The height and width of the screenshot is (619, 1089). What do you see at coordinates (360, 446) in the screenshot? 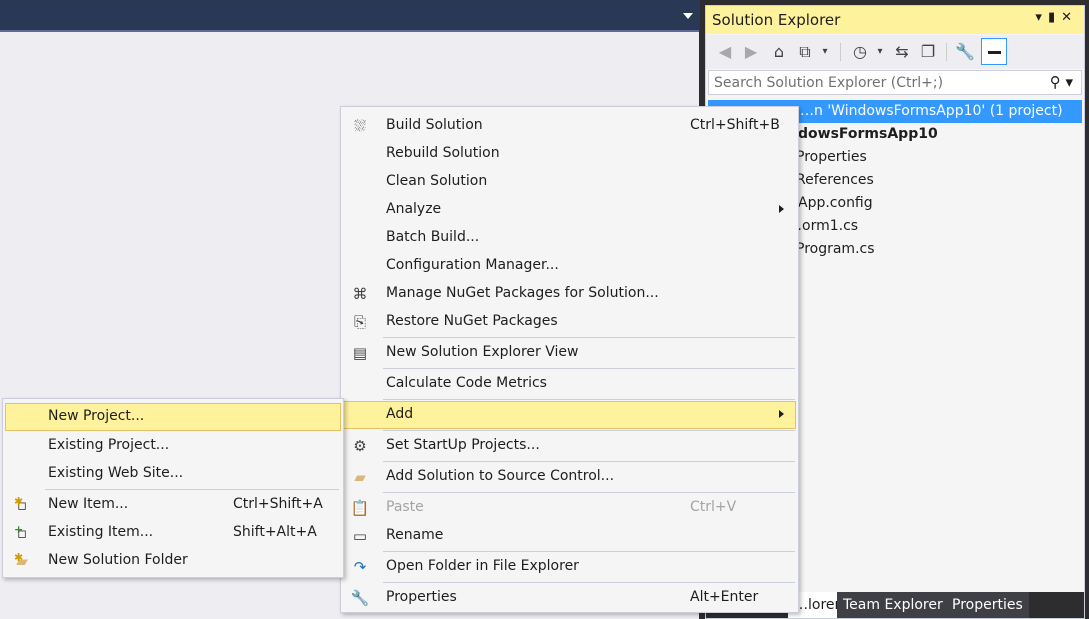
I see `gear-icon: ⚙` at bounding box center [360, 446].